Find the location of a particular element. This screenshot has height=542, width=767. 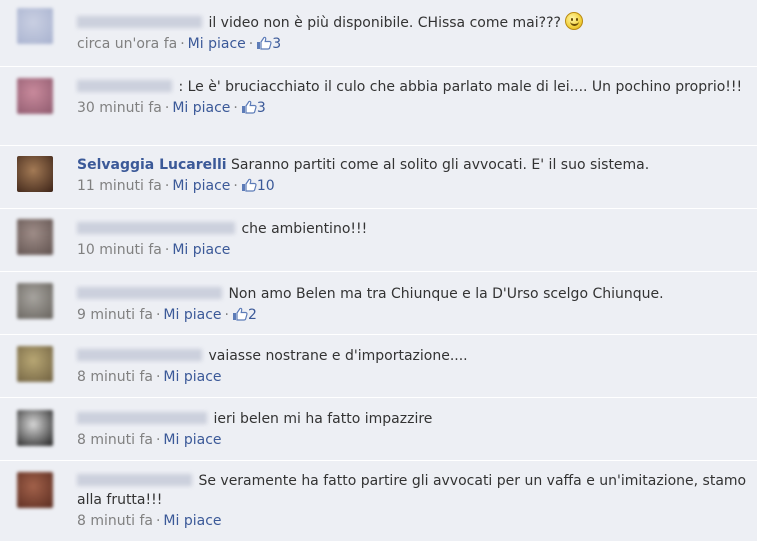

comment-item: che ambientino!!! 10 minuti fa · Mi piace is located at coordinates (378, 240).